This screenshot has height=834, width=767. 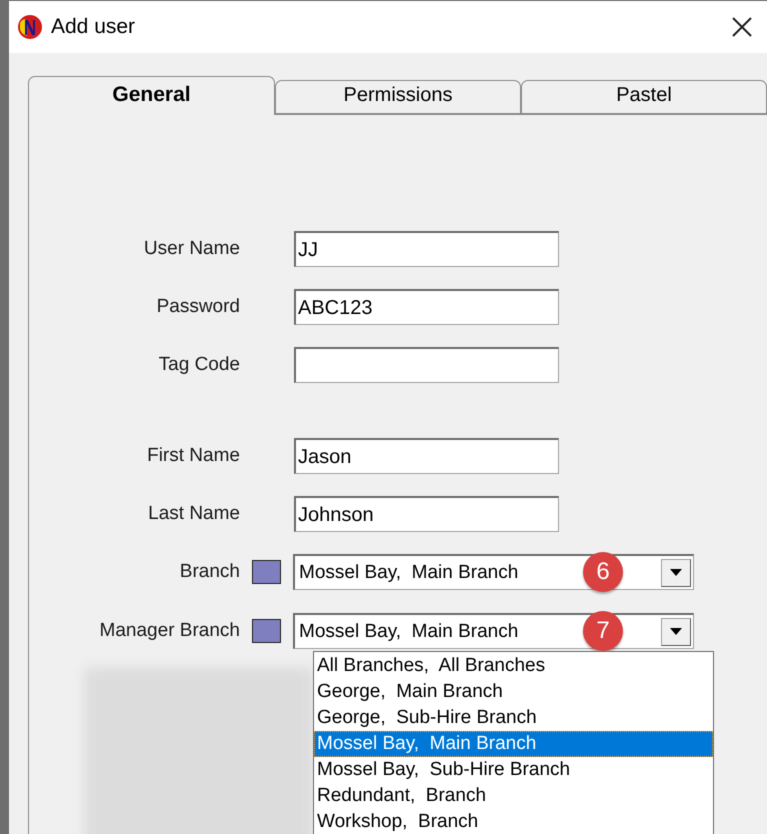 I want to click on branch-dropdown: Mossel Bay, Main Branch 7, so click(x=493, y=631).